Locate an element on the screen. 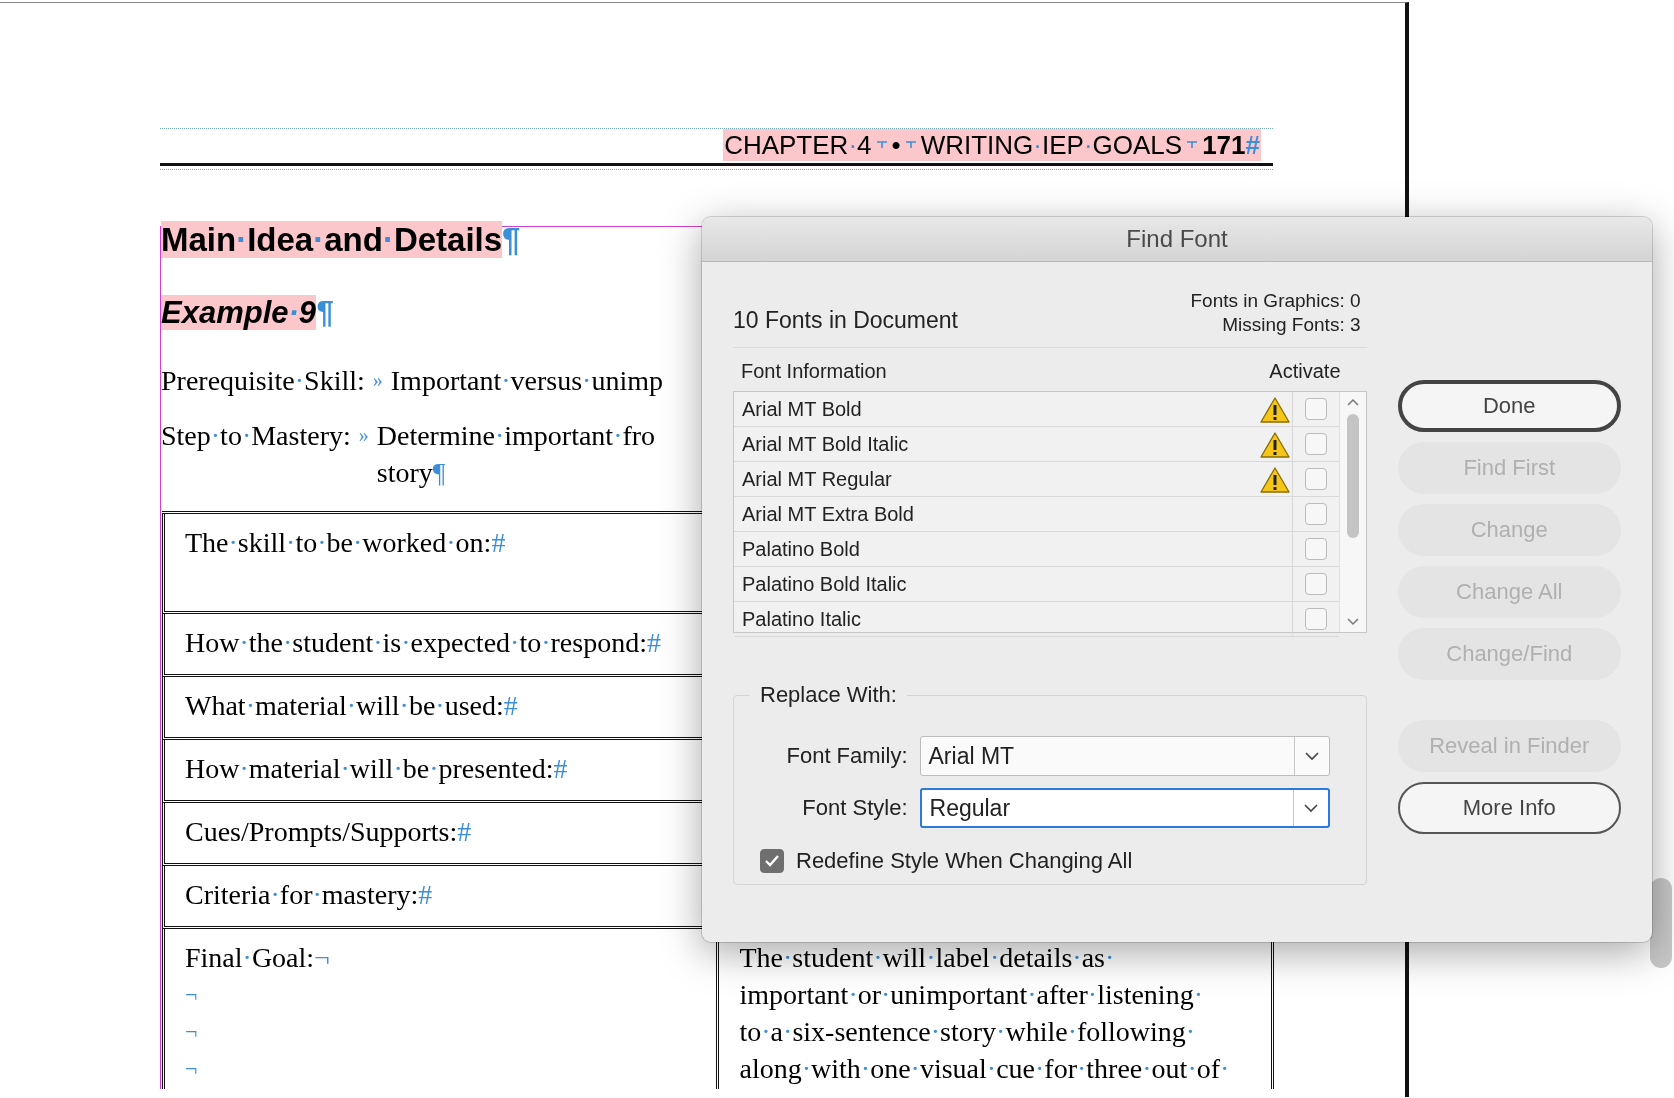 The image size is (1674, 1098). font-list-row: Arial MT Bold Italic is located at coordinates (1036, 444).